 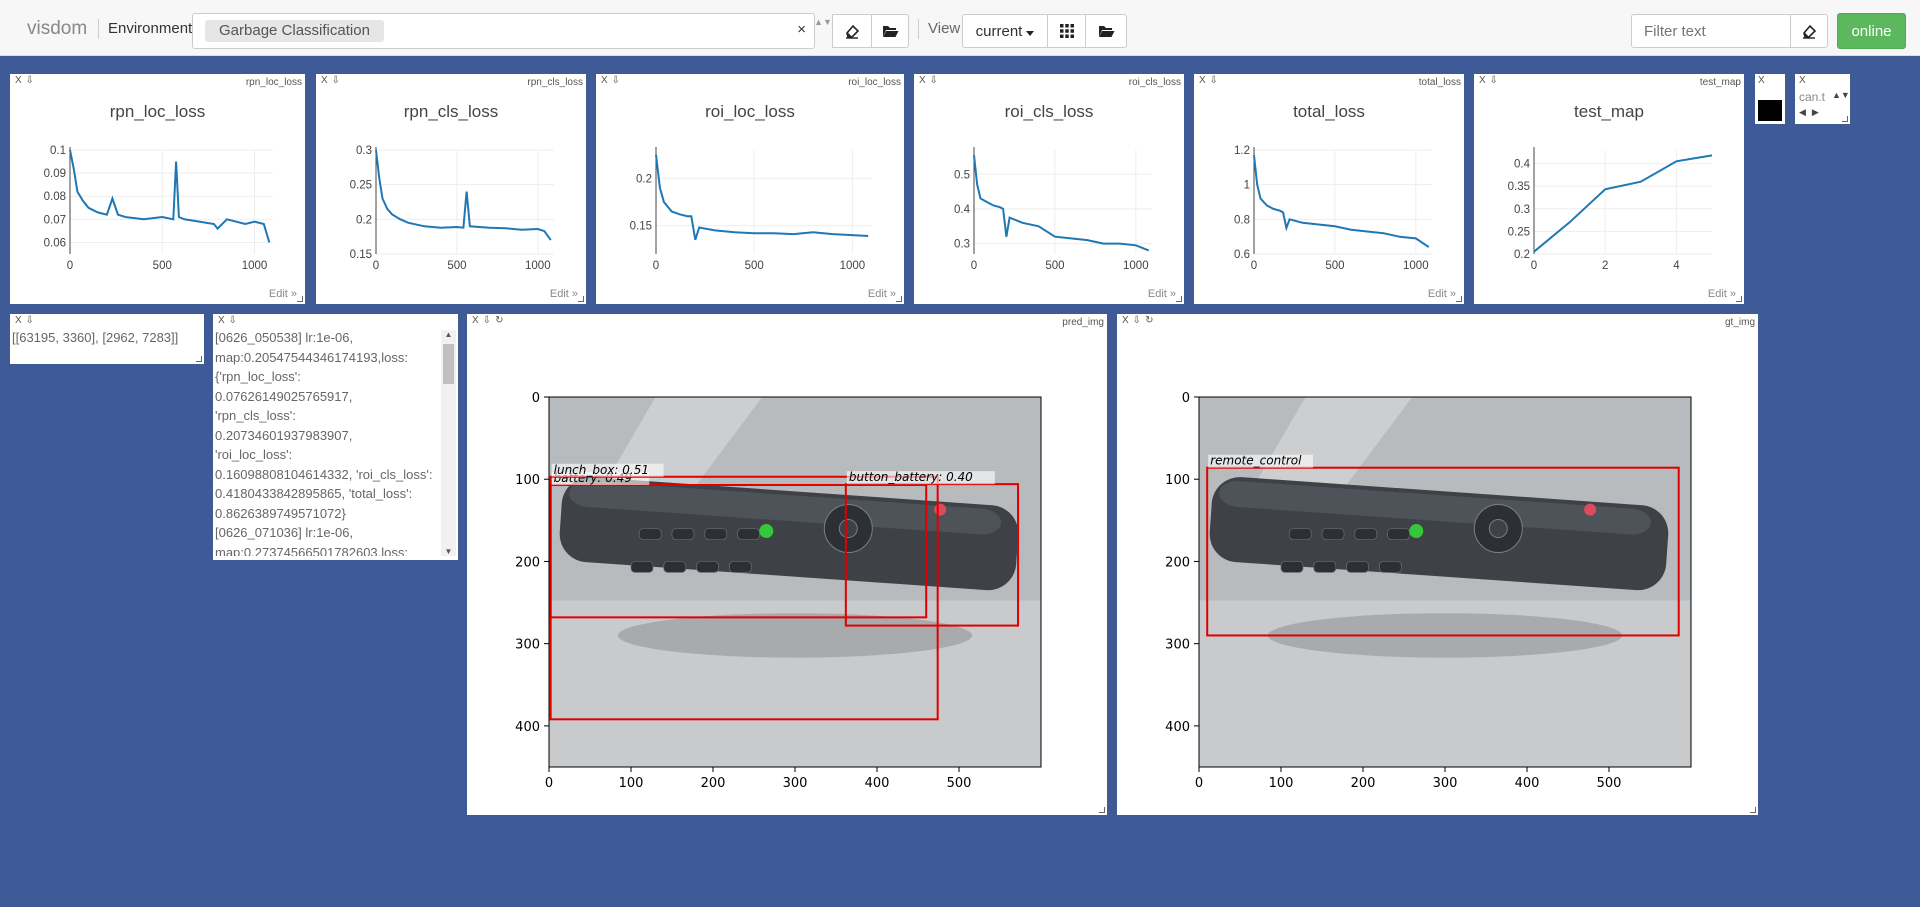 I want to click on y-tick-label: 0.5, so click(x=962, y=175).